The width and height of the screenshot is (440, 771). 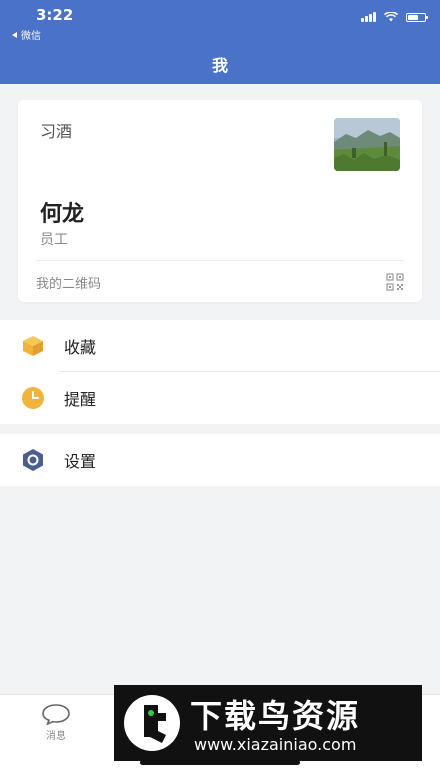 What do you see at coordinates (14, 34) in the screenshot?
I see `back-arrow-icon` at bounding box center [14, 34].